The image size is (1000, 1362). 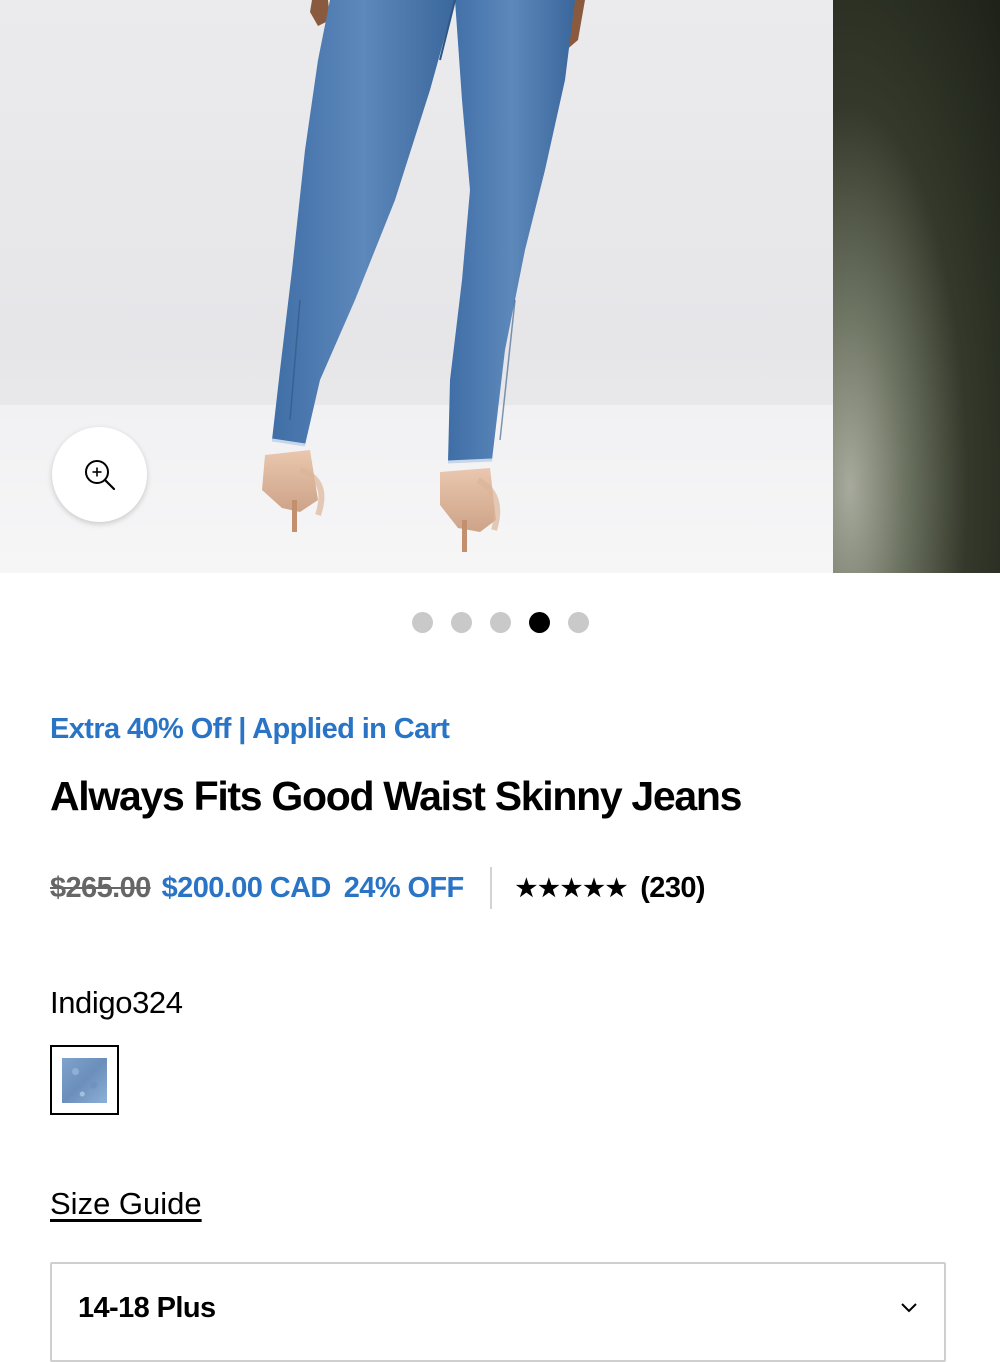 I want to click on selected-color-name: Indigo324, so click(x=116, y=1002).